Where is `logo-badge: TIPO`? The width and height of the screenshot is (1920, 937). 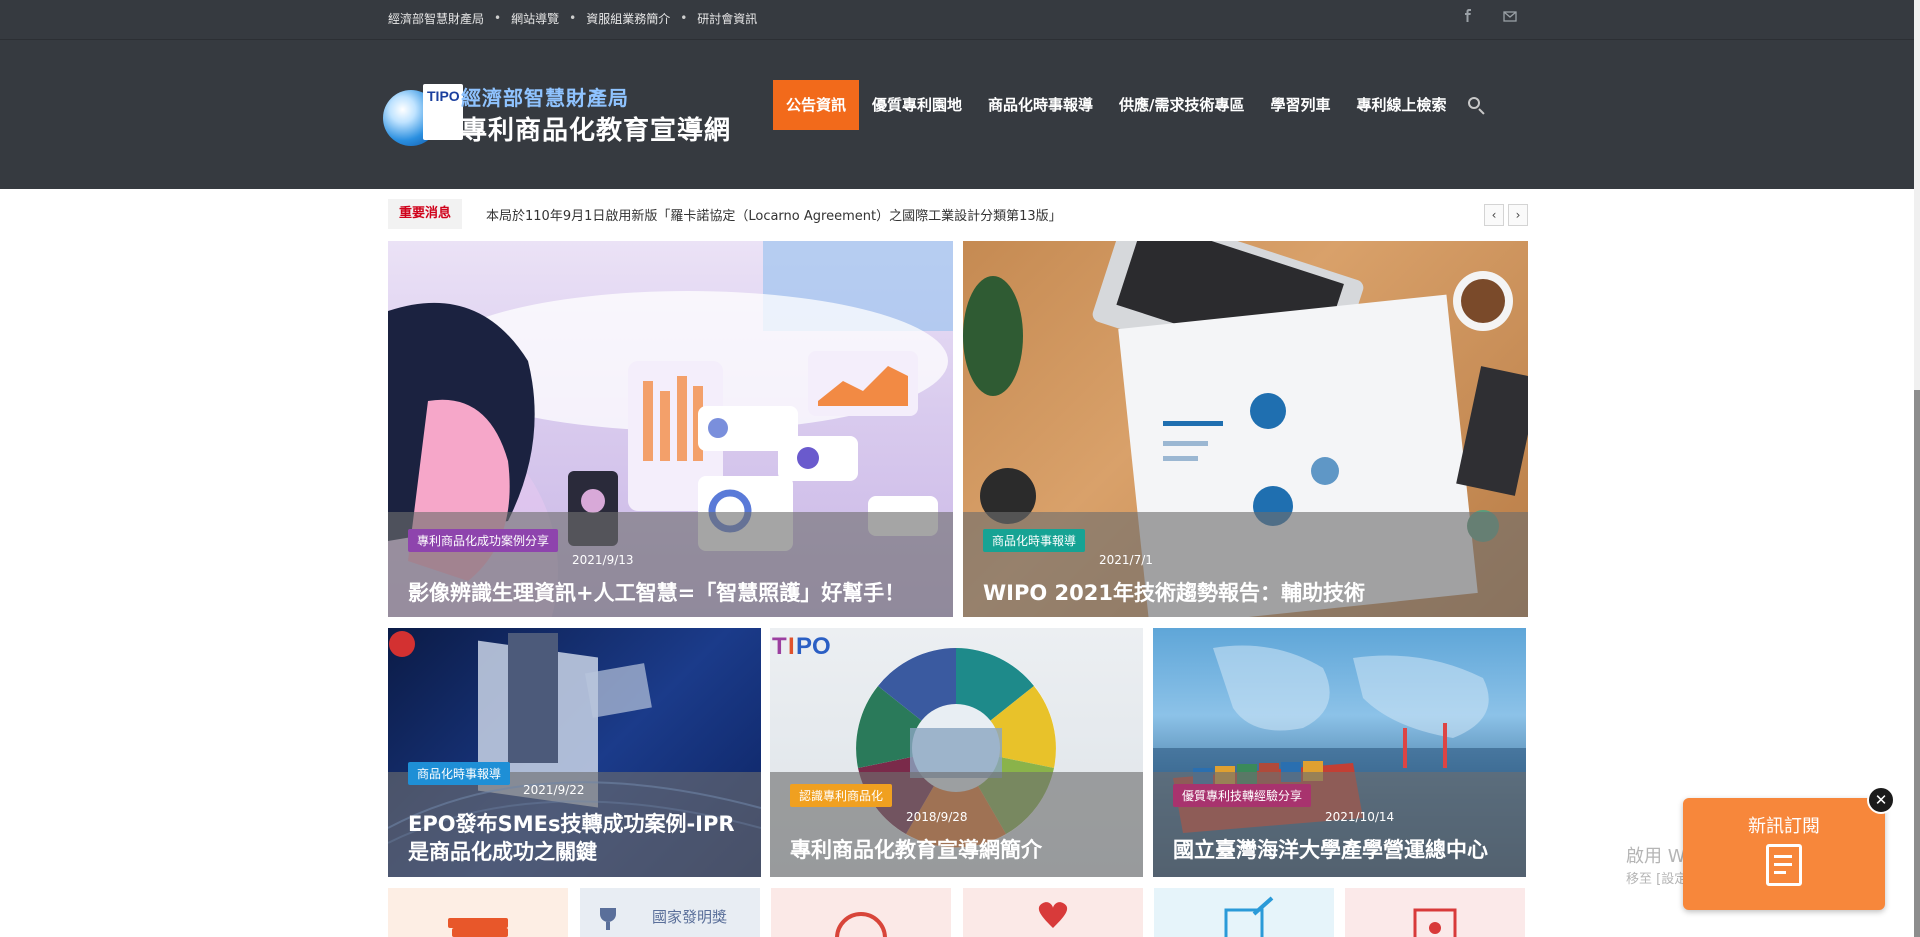 logo-badge: TIPO is located at coordinates (443, 112).